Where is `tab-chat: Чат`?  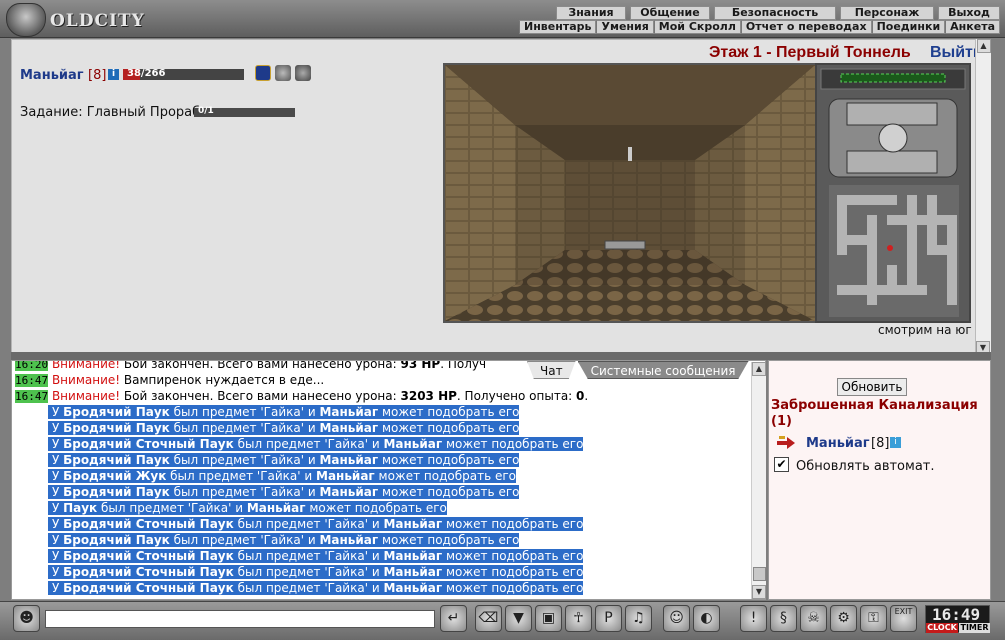 tab-chat: Чат is located at coordinates (551, 370).